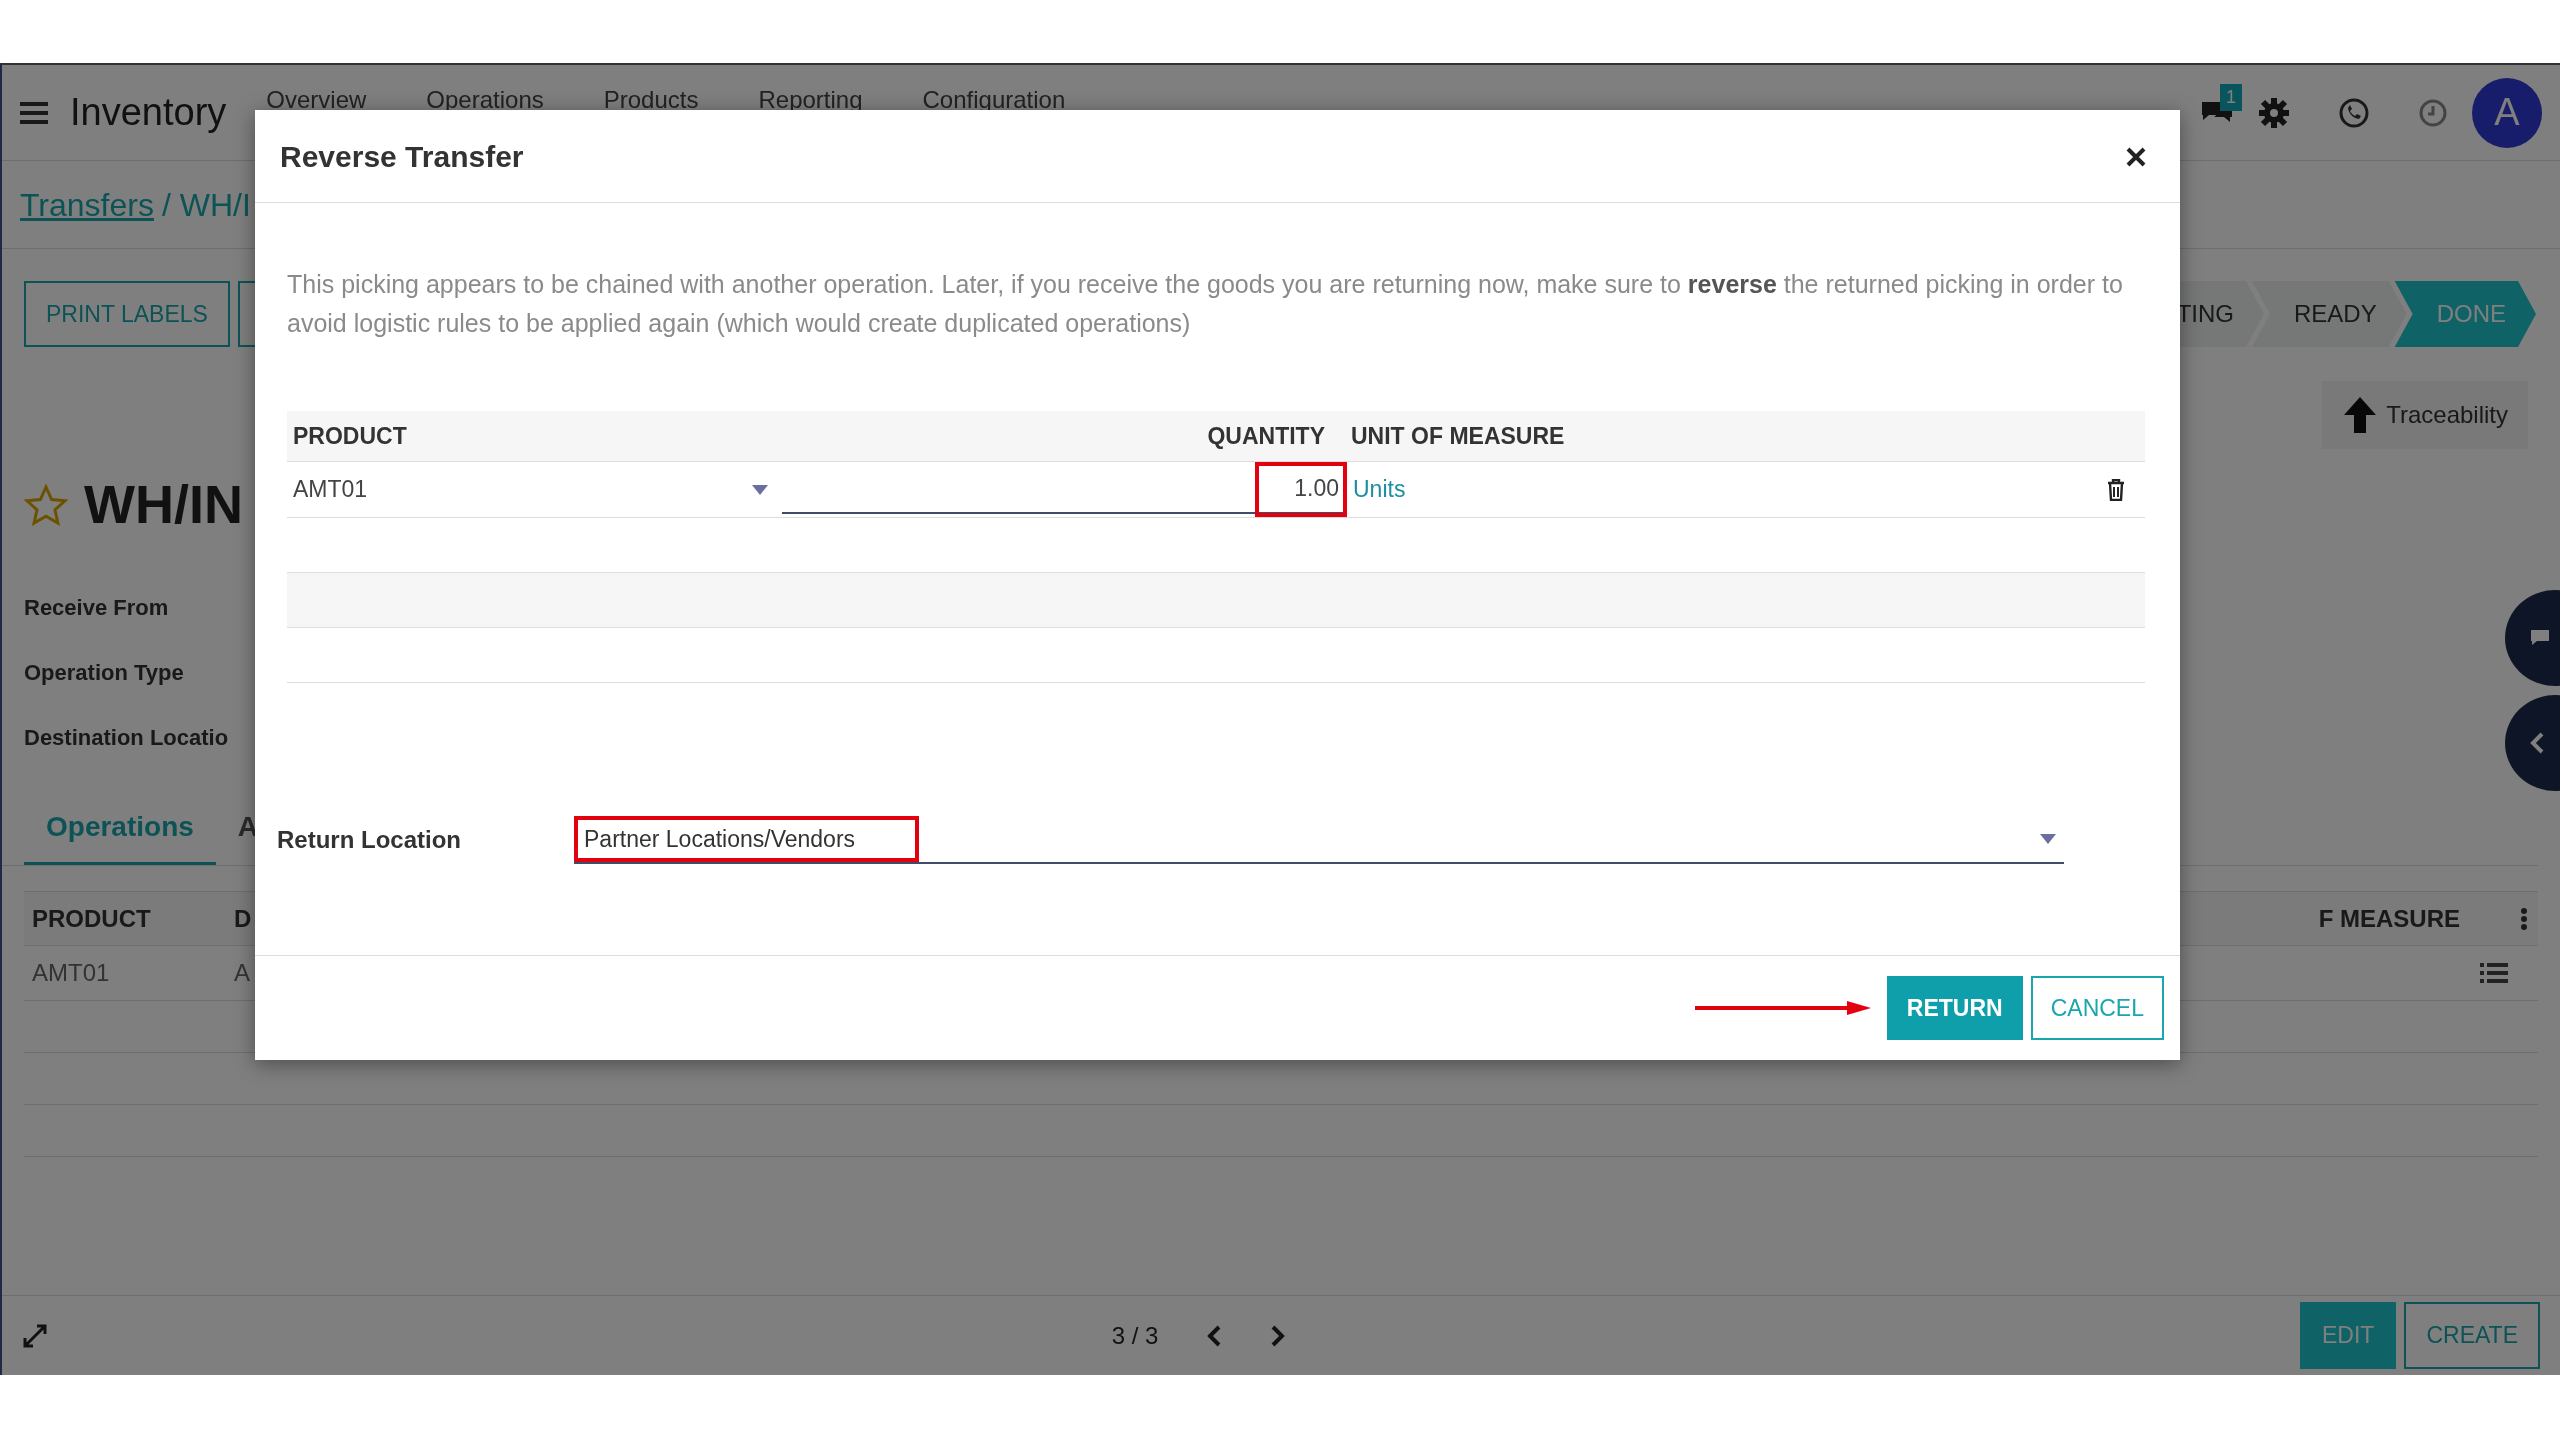 Image resolution: width=2560 pixels, height=1440 pixels. What do you see at coordinates (242, 973) in the screenshot?
I see `table-cell-text: A` at bounding box center [242, 973].